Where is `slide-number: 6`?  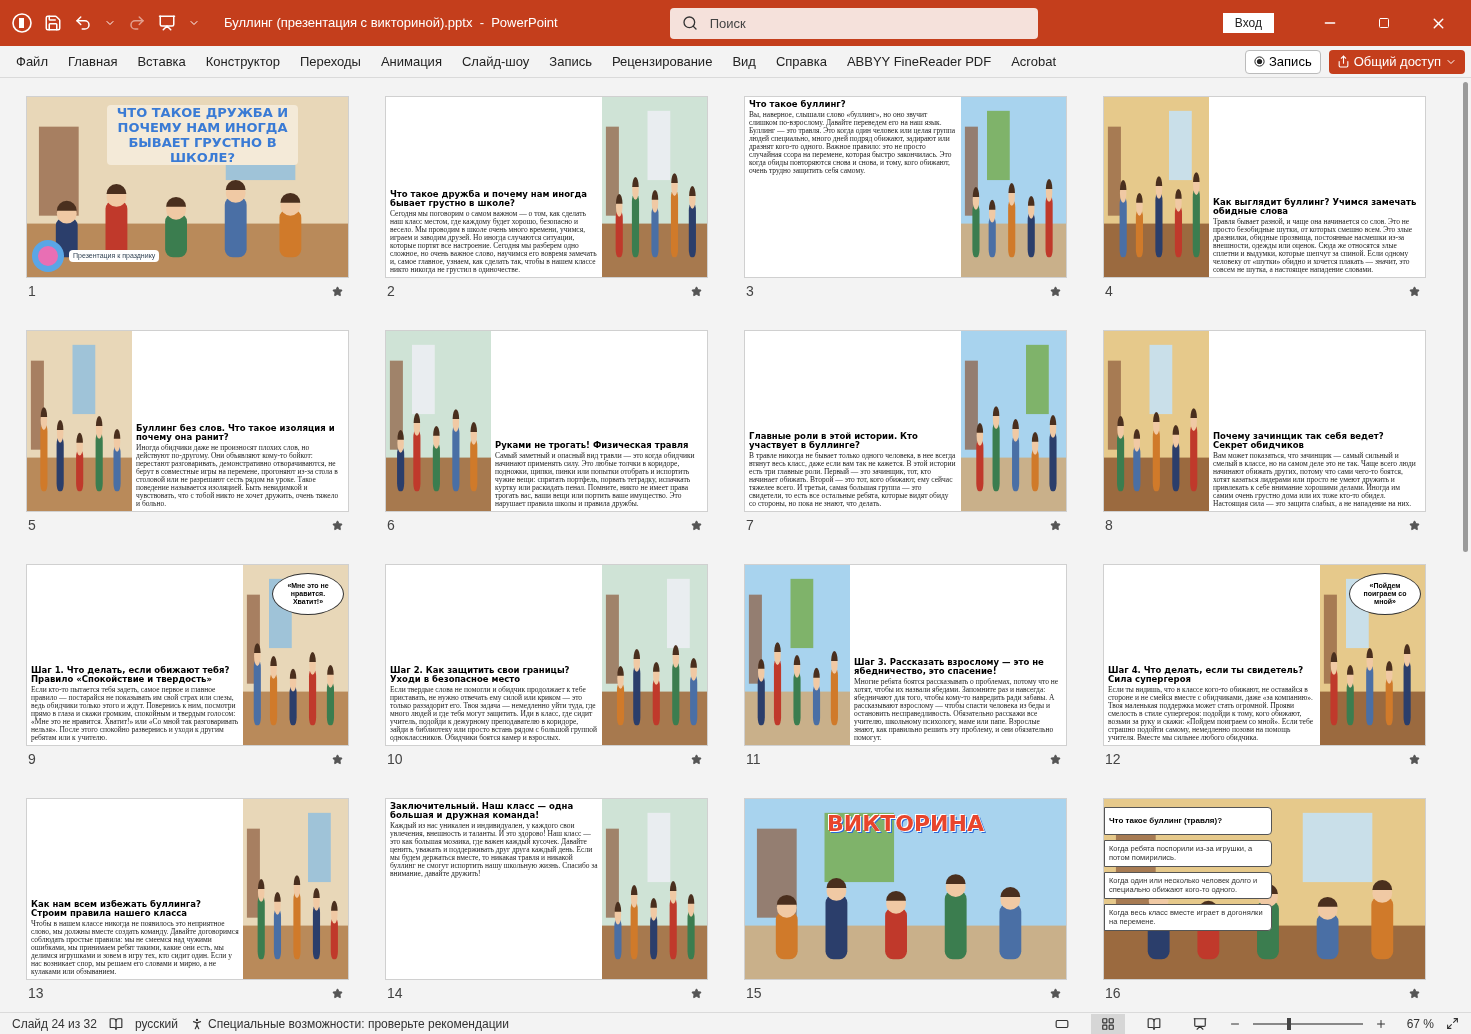
slide-number: 6 is located at coordinates (391, 525).